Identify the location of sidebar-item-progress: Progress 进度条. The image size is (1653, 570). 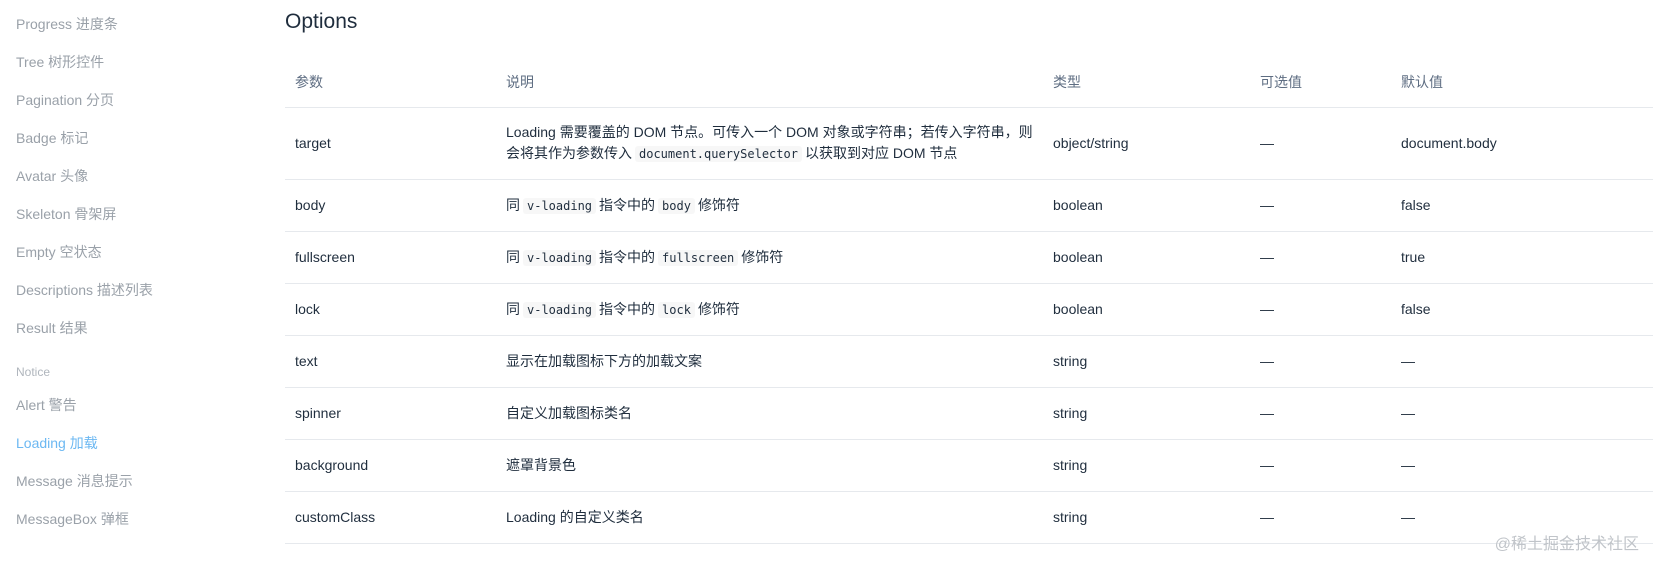
(67, 24).